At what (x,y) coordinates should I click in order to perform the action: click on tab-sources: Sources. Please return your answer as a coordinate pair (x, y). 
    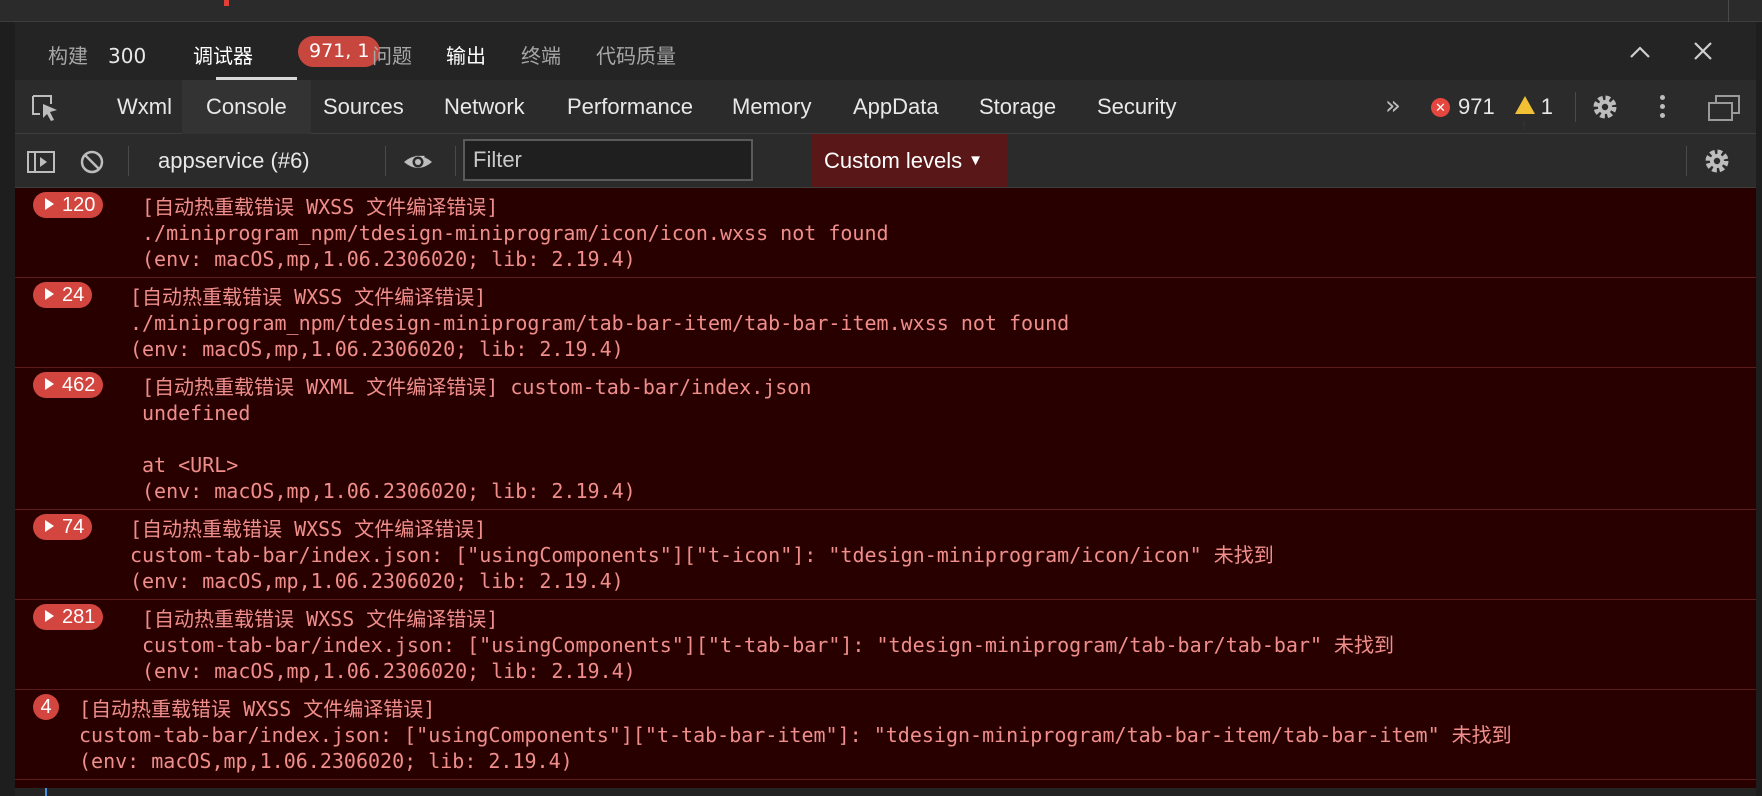
    Looking at the image, I should click on (363, 107).